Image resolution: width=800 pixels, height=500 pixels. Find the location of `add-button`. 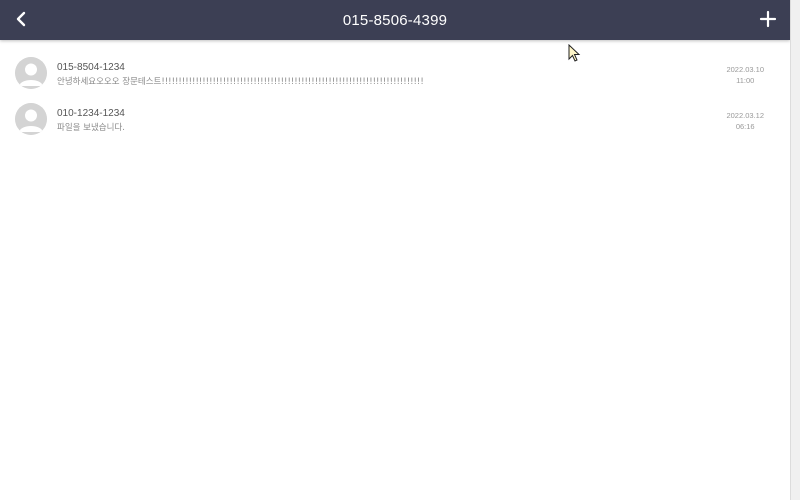

add-button is located at coordinates (768, 19).